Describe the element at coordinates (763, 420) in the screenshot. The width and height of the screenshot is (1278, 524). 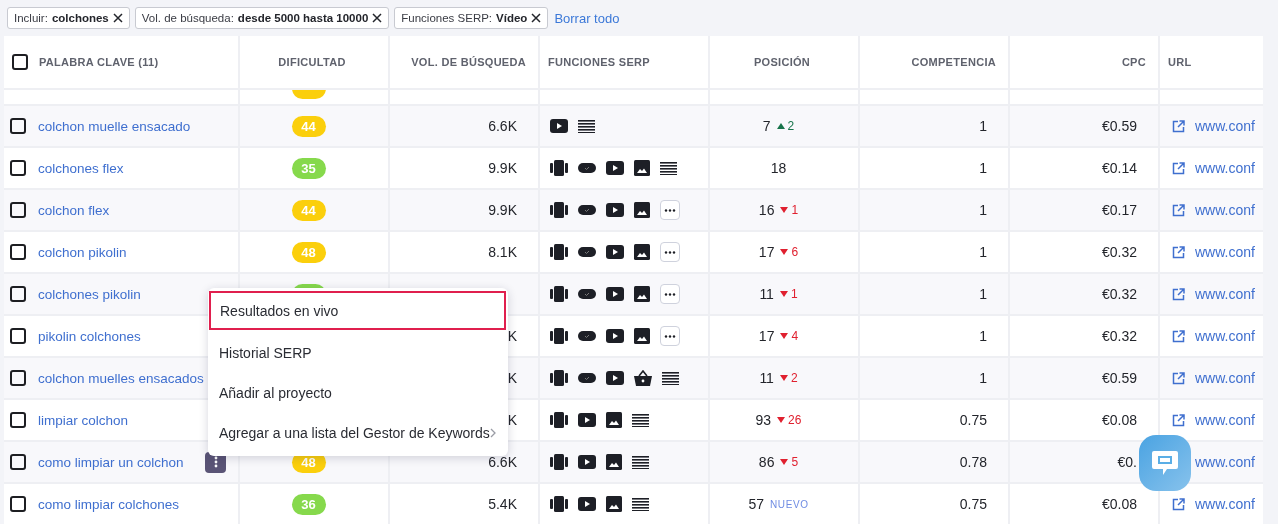
I see `position-text: 93` at that location.